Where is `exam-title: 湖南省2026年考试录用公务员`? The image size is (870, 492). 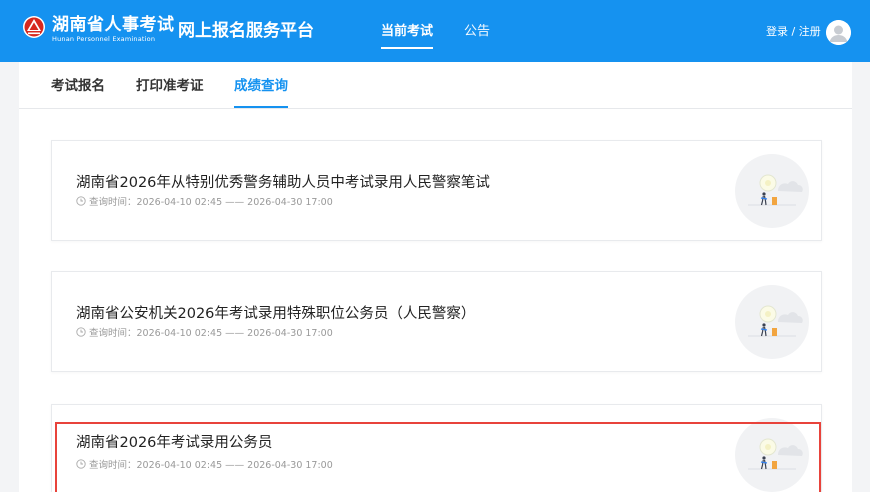
exam-title: 湖南省2026年考试录用公务员 is located at coordinates (174, 443).